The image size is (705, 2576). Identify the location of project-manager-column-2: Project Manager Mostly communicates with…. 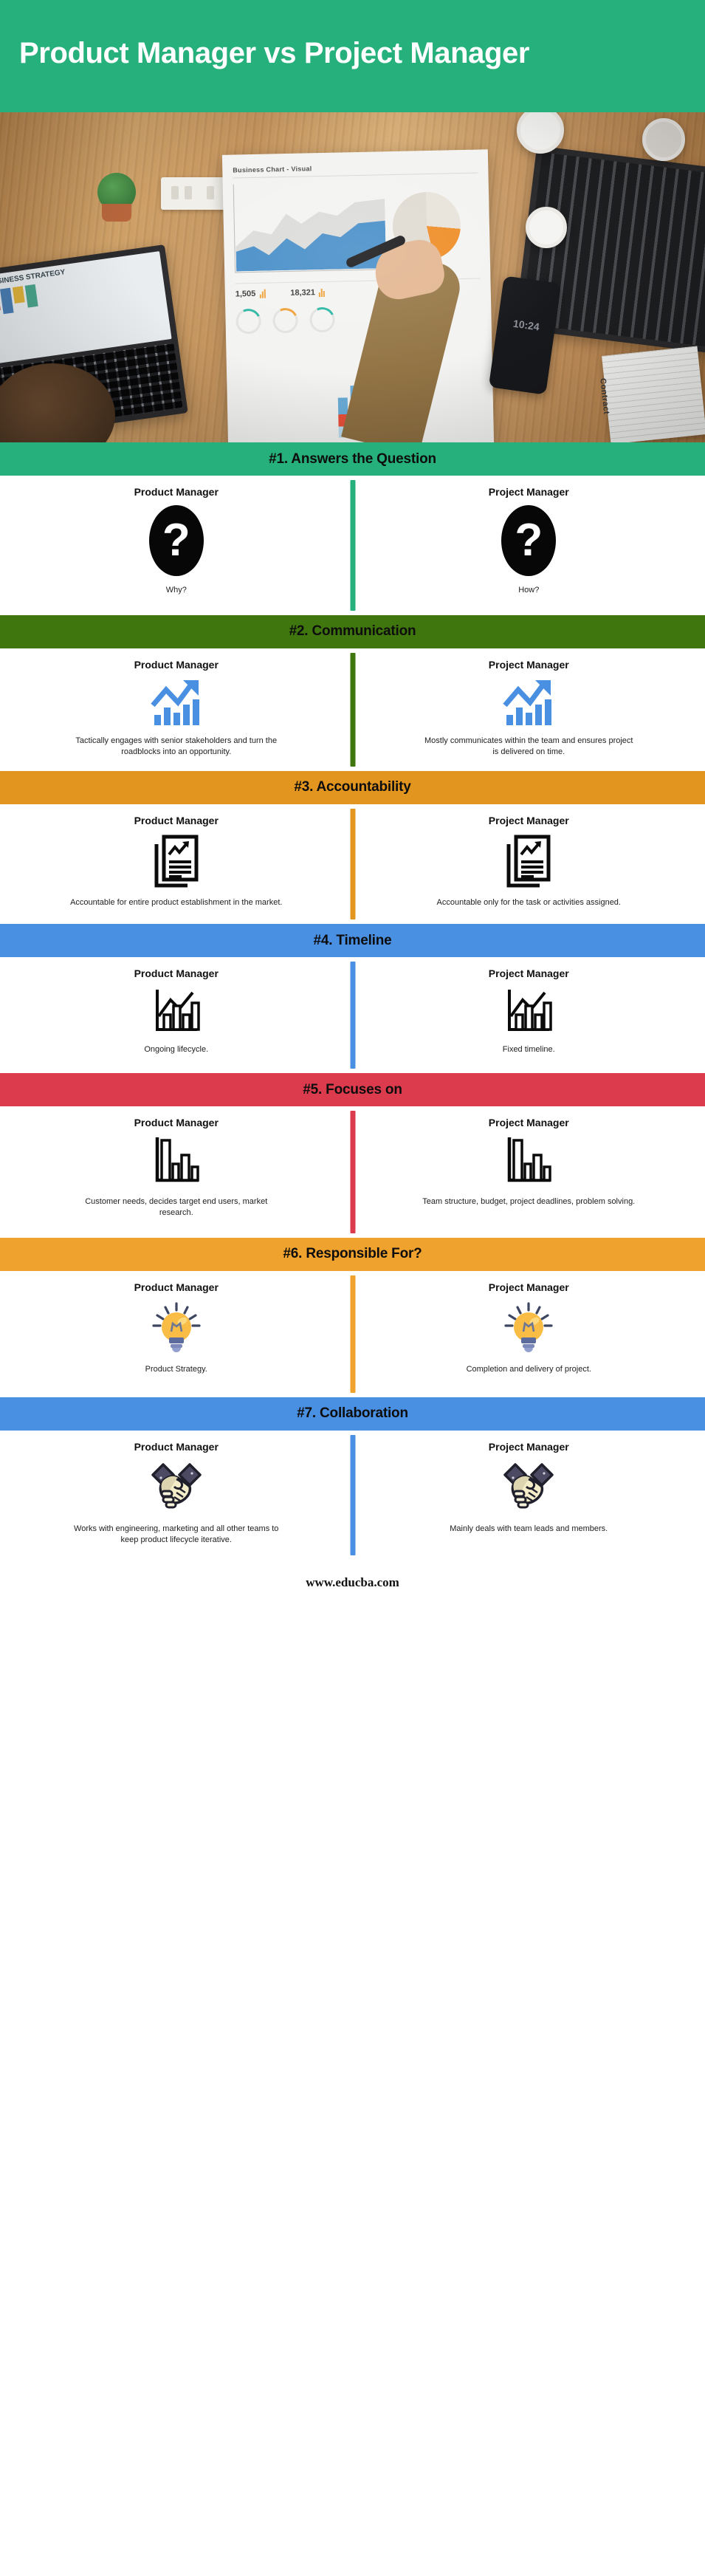
(529, 708).